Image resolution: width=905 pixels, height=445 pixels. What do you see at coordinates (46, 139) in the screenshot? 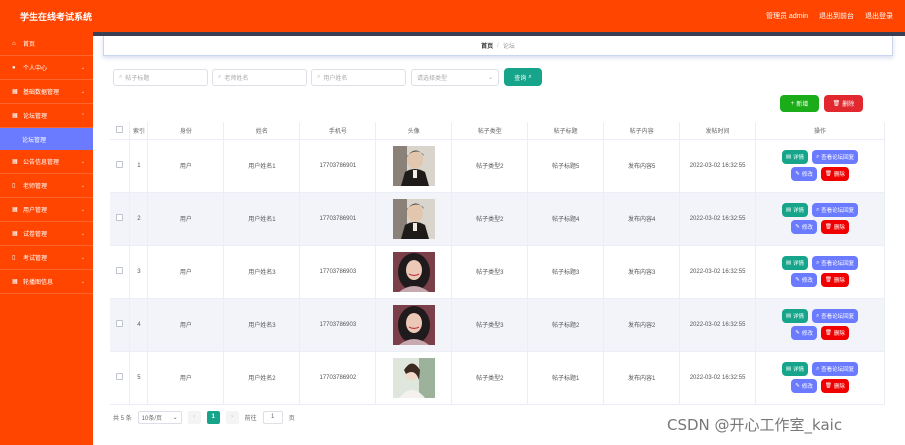
I see `sidebar-subitem-forum-management: 论坛管理` at bounding box center [46, 139].